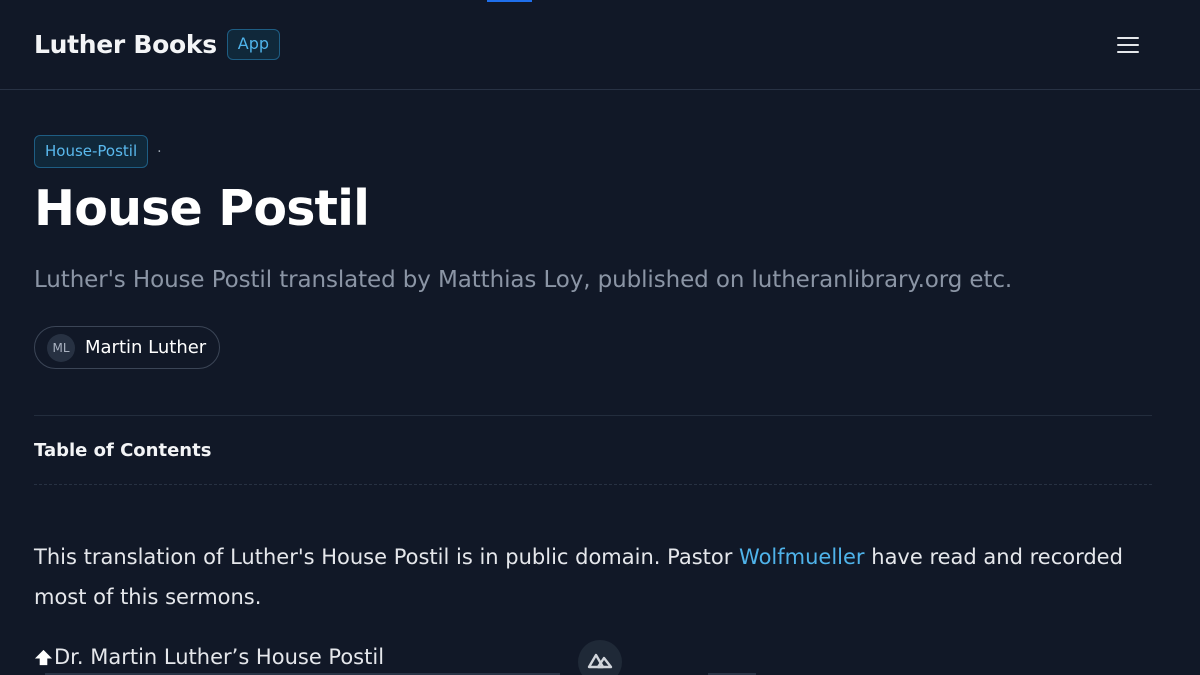 The height and width of the screenshot is (675, 1200). What do you see at coordinates (600, 45) in the screenshot?
I see `site-header: Luther Books App` at bounding box center [600, 45].